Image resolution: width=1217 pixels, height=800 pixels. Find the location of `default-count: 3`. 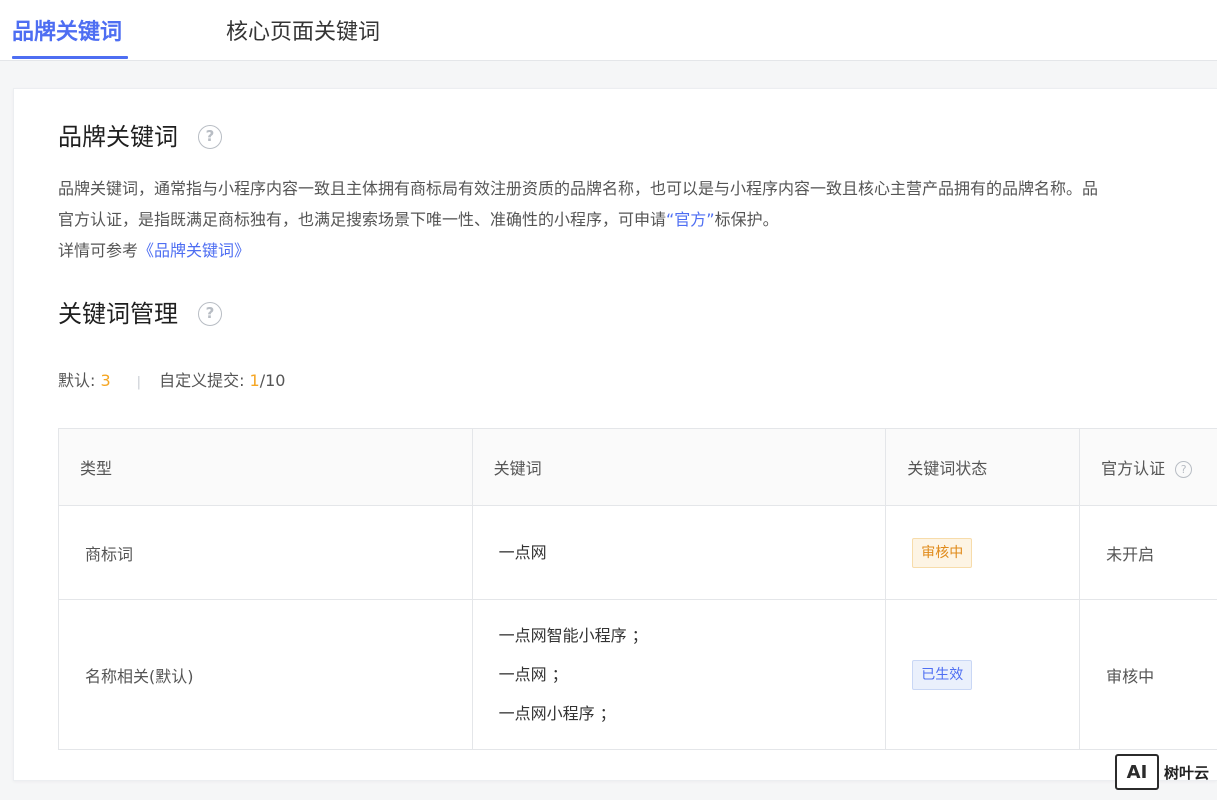

default-count: 3 is located at coordinates (105, 380).